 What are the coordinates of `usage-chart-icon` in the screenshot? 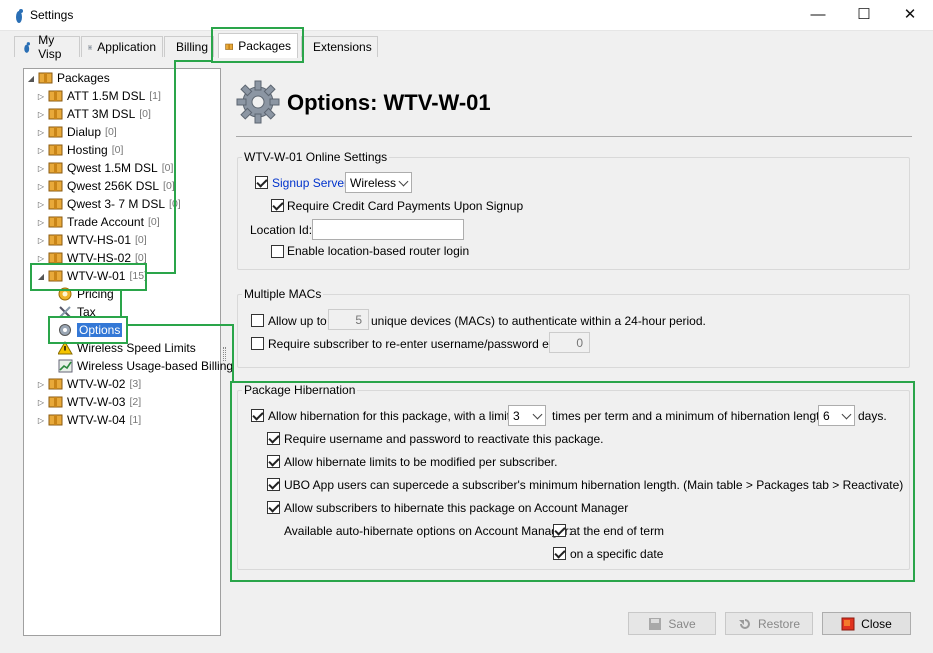 It's located at (65, 366).